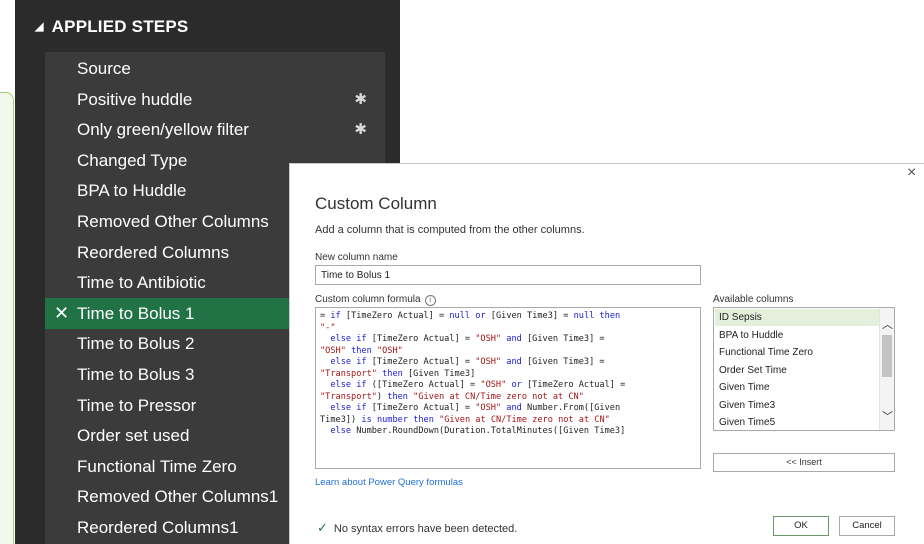  Describe the element at coordinates (136, 374) in the screenshot. I see `applied-step-label: Time to Bolus 3` at that location.